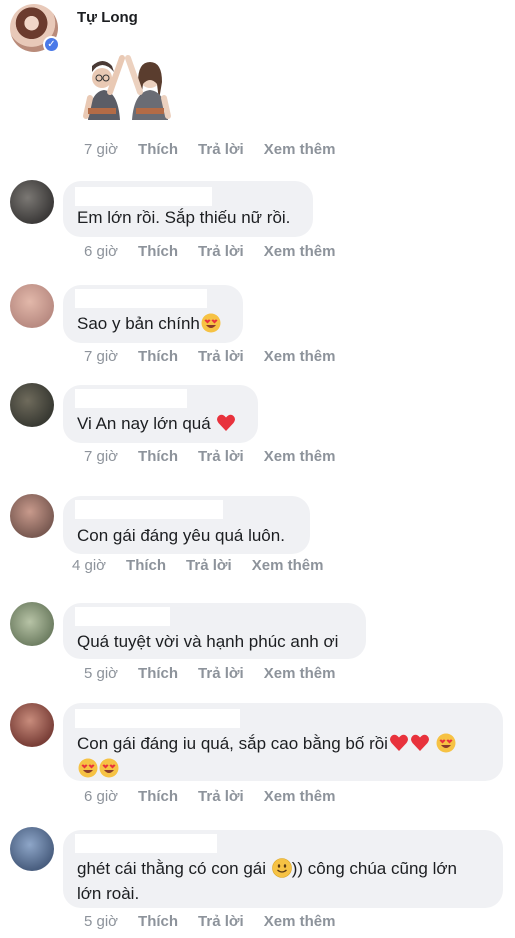  Describe the element at coordinates (144, 423) in the screenshot. I see `comment-text-content: Vi An nay lớn quá` at that location.